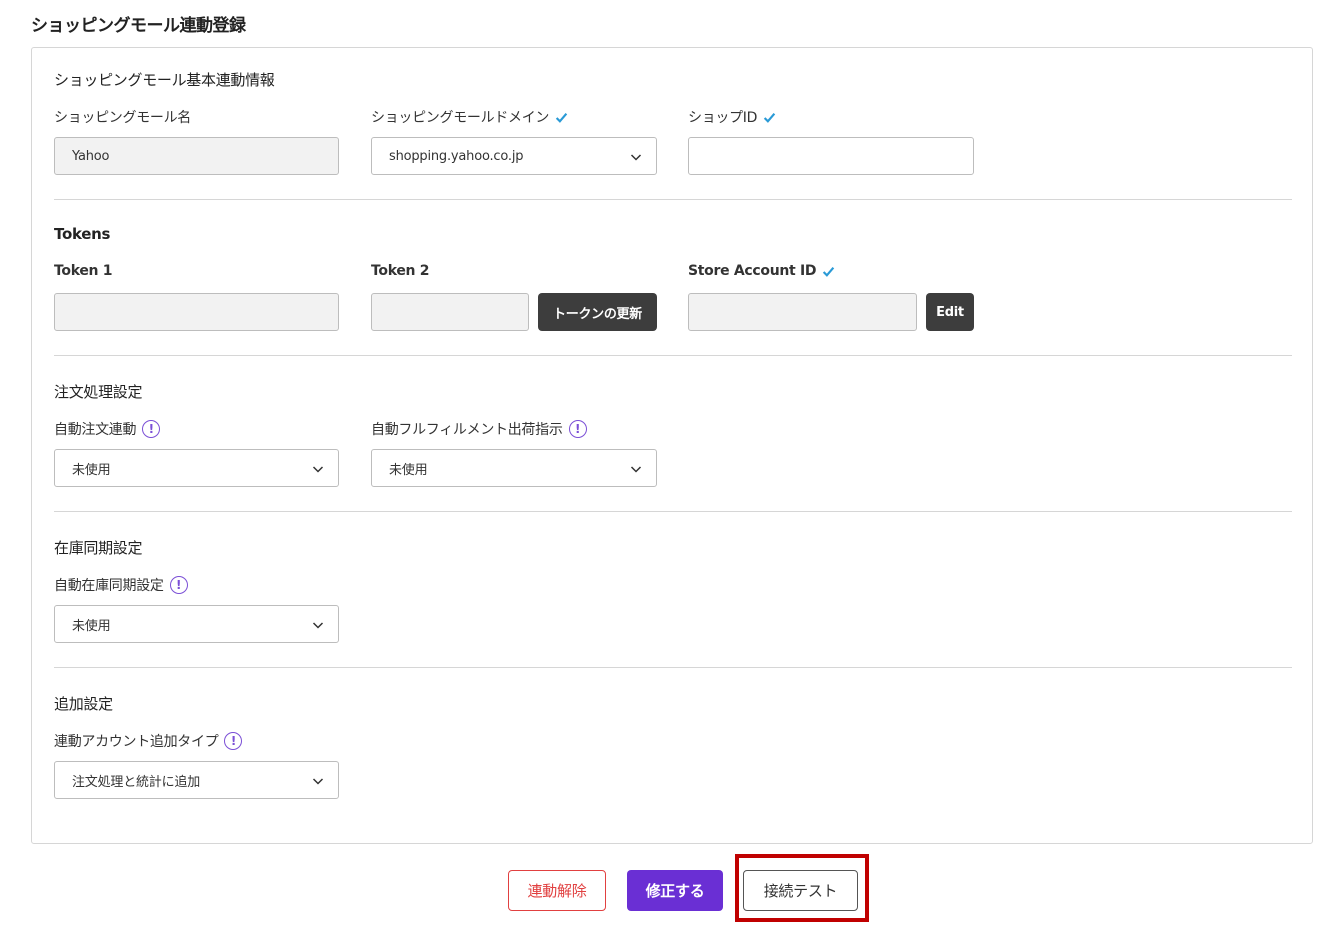 Image resolution: width=1340 pixels, height=929 pixels. I want to click on auto-order-value: 未使用, so click(91, 470).